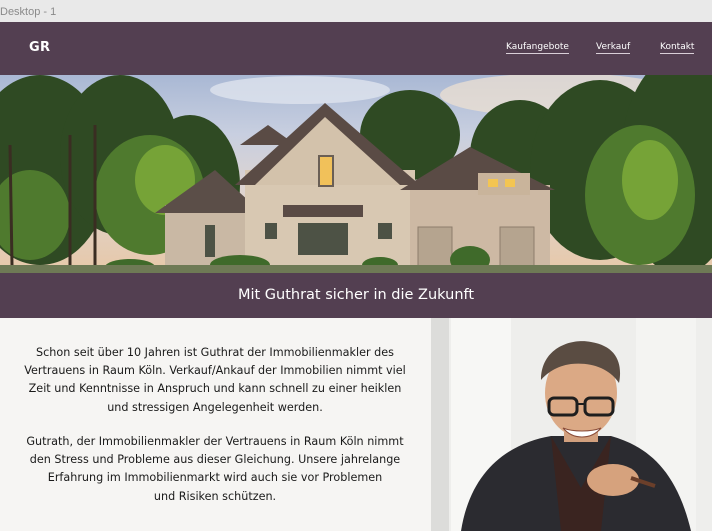 This screenshot has height=531, width=712. I want to click on nav-link-kontakt: Kontakt, so click(677, 48).